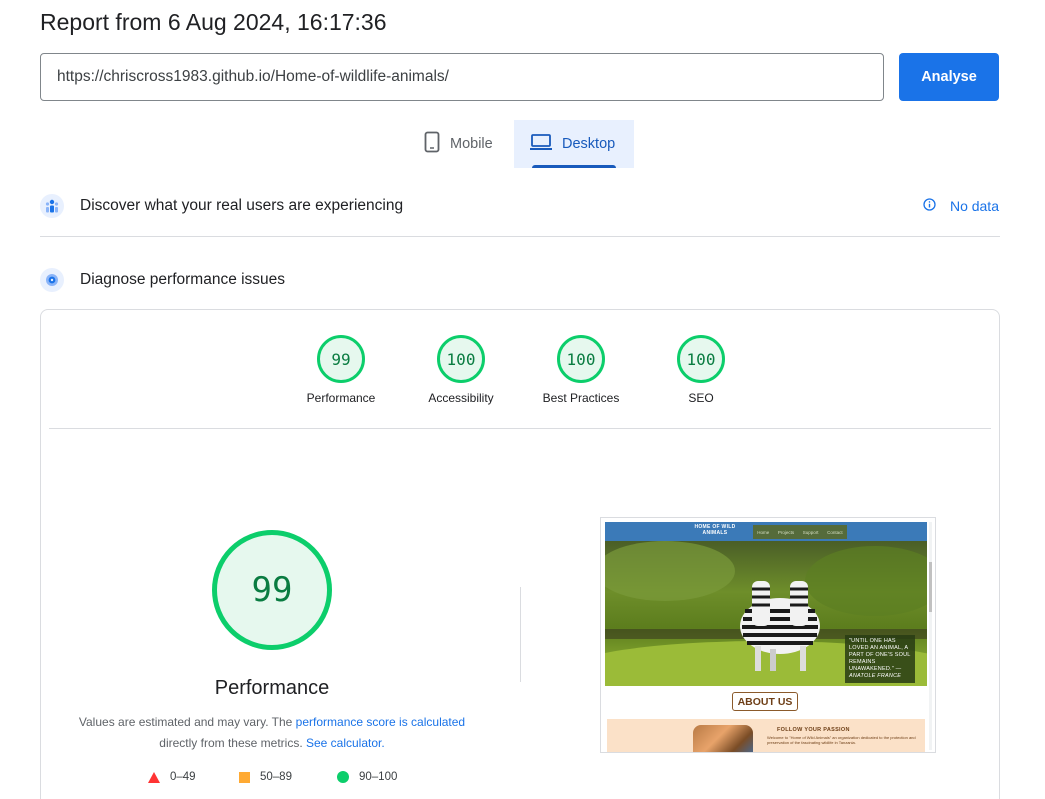 Image resolution: width=1045 pixels, height=799 pixels. Describe the element at coordinates (378, 777) in the screenshot. I see `legend-range: 90–100` at that location.